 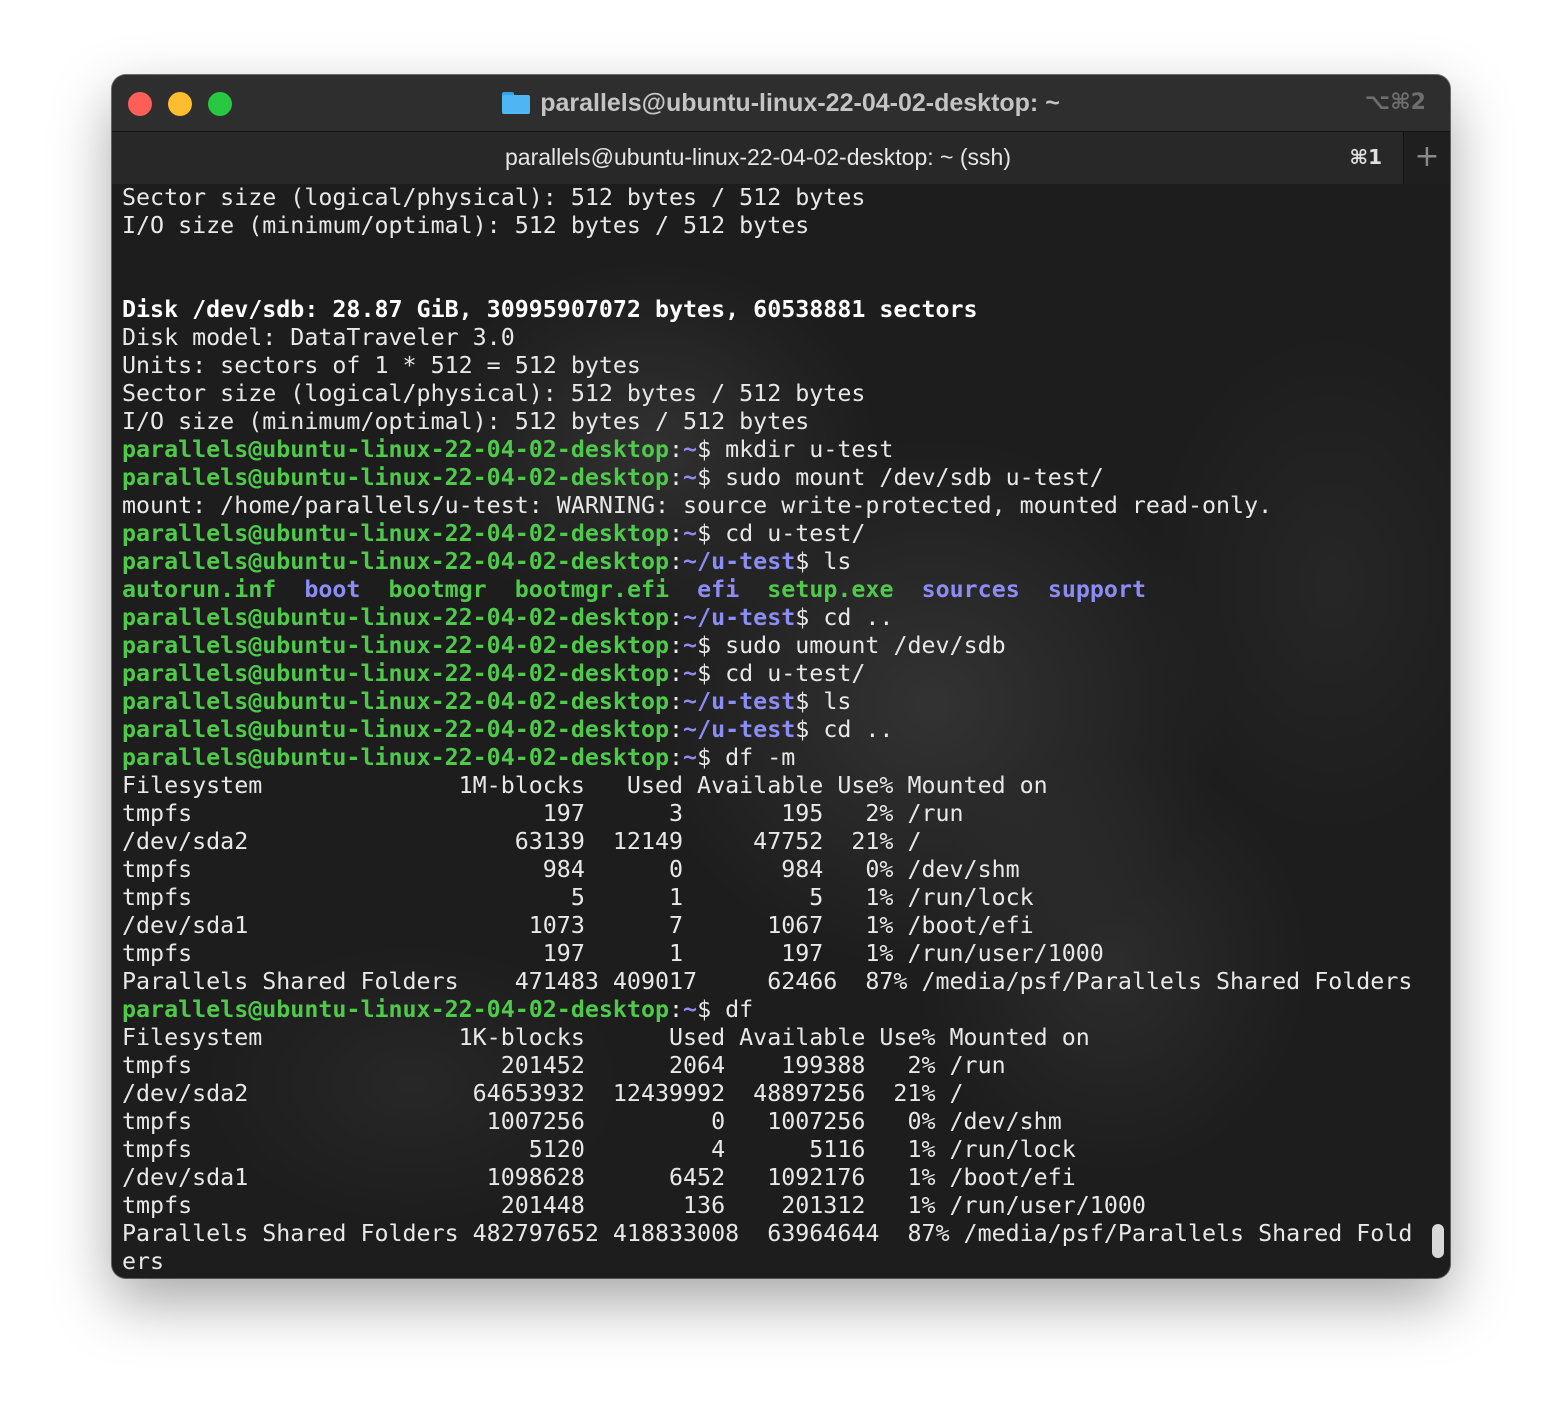 What do you see at coordinates (592, 1121) in the screenshot?
I see `output-text: tmpfs 1007256 0 1007256 0% /dev/shm` at bounding box center [592, 1121].